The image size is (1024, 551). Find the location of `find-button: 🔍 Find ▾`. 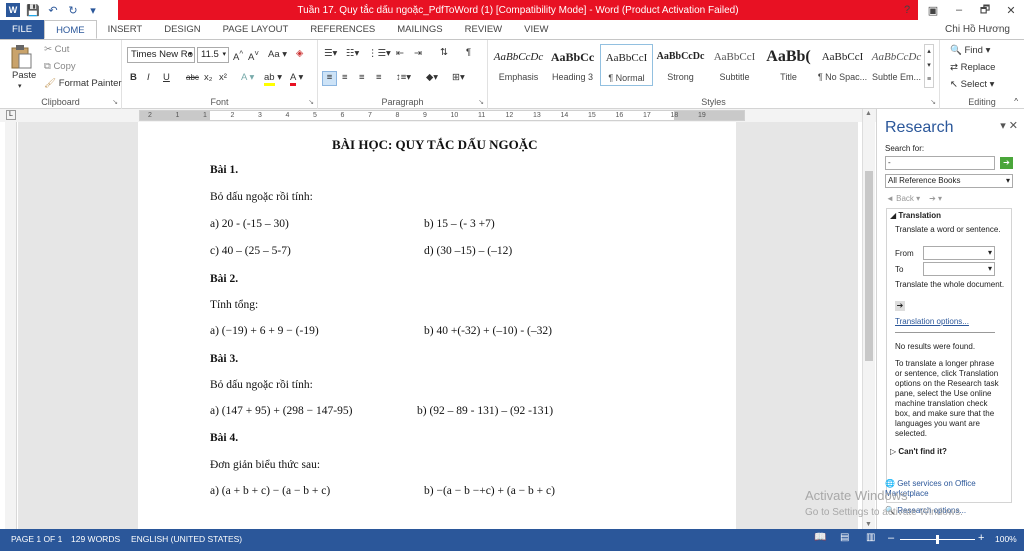

find-button: 🔍 Find ▾ is located at coordinates (970, 50).